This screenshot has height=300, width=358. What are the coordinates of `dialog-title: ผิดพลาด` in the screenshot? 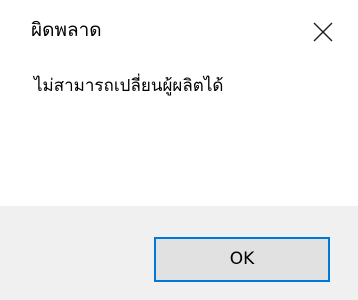 It's located at (66, 30).